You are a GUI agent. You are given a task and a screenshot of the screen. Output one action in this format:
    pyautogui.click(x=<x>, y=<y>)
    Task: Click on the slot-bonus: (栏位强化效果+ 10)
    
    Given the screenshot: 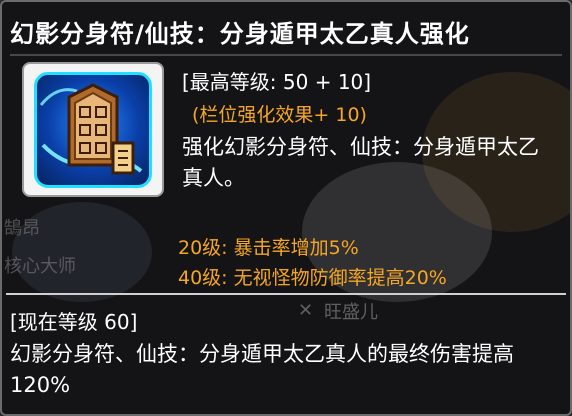 What is the action you would take?
    pyautogui.click(x=279, y=115)
    